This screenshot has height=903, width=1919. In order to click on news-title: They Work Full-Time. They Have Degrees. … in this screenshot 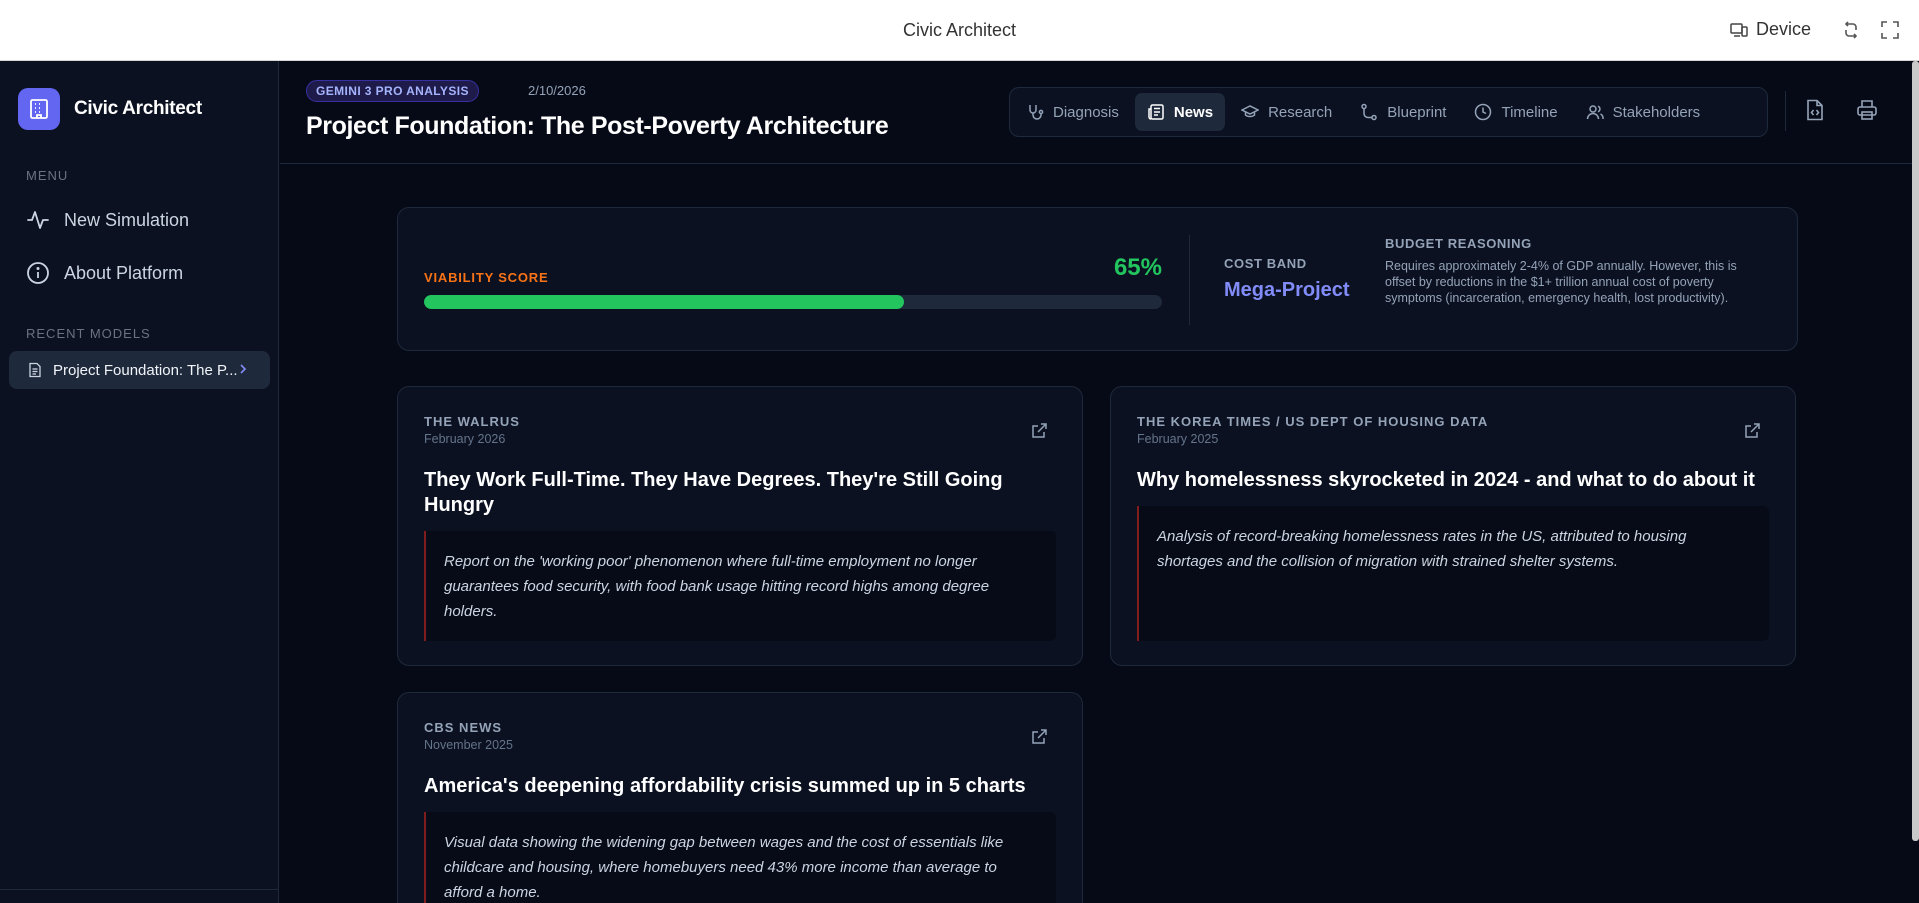, I will do `click(713, 492)`.